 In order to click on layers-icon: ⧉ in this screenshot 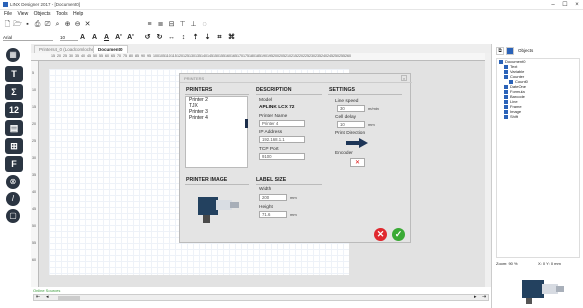, I will do `click(500, 51)`.